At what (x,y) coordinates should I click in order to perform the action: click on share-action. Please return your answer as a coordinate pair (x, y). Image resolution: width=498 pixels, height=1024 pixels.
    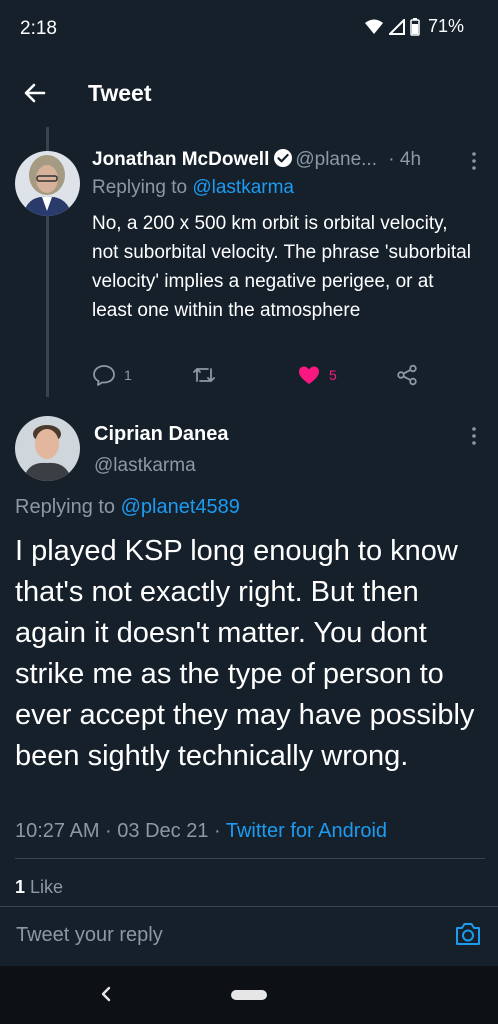
    Looking at the image, I should click on (407, 375).